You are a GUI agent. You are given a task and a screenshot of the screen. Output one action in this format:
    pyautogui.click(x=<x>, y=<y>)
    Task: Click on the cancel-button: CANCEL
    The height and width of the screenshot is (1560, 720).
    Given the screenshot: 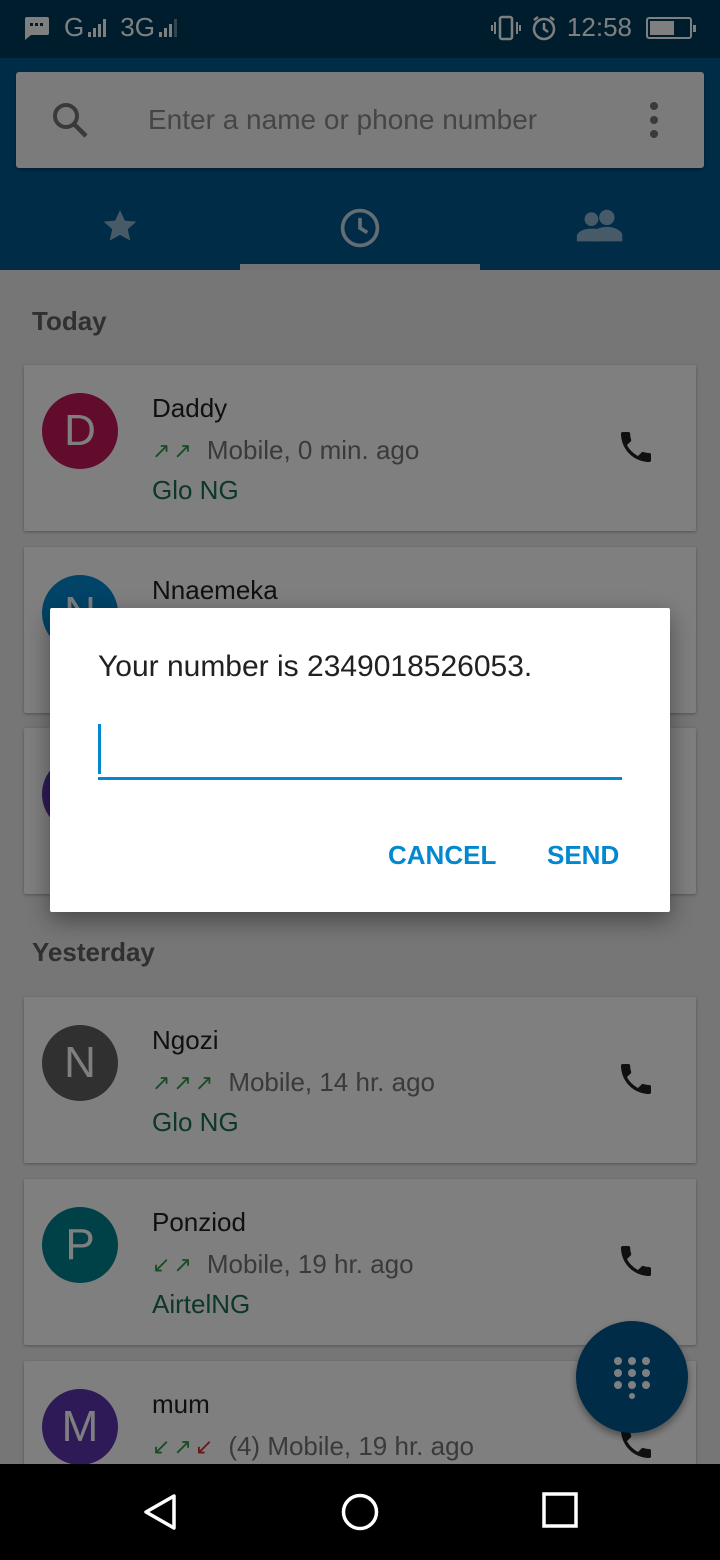 What is the action you would take?
    pyautogui.click(x=442, y=855)
    